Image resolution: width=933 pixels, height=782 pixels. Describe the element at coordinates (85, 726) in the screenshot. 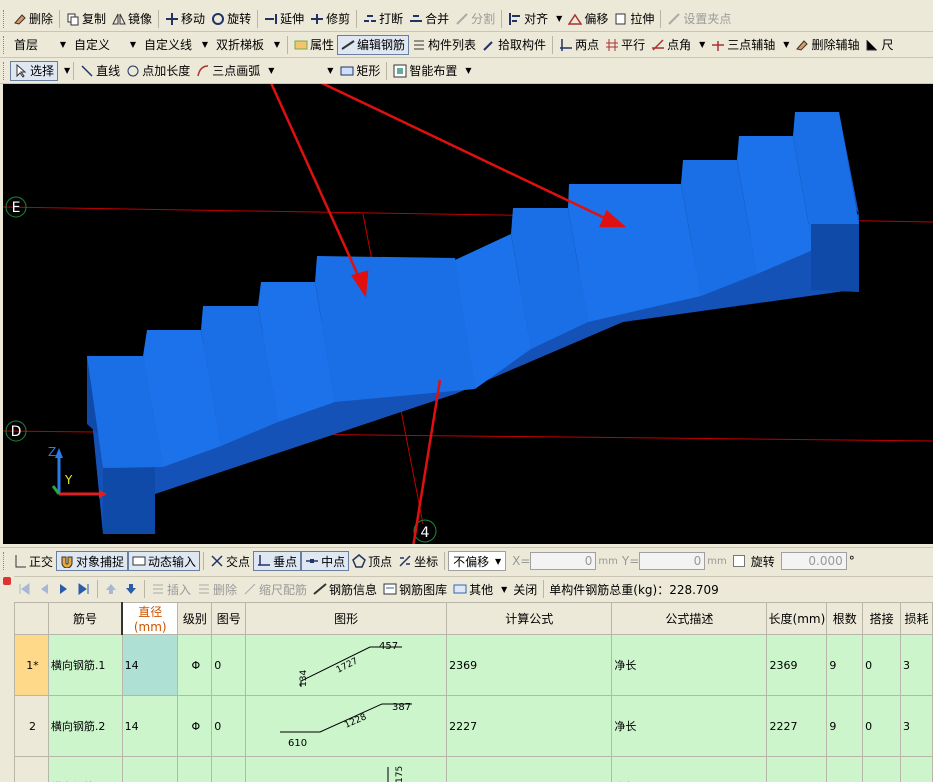

I see `cell-name: 横向钢筋.2` at that location.